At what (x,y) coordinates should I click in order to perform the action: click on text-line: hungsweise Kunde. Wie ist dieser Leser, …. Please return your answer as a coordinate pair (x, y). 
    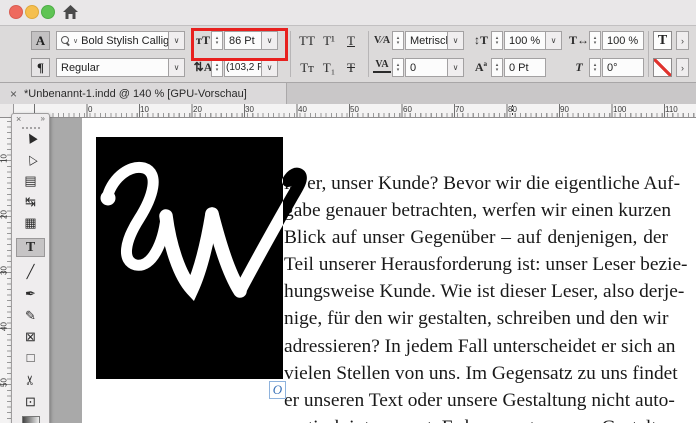
    Looking at the image, I should click on (484, 292).